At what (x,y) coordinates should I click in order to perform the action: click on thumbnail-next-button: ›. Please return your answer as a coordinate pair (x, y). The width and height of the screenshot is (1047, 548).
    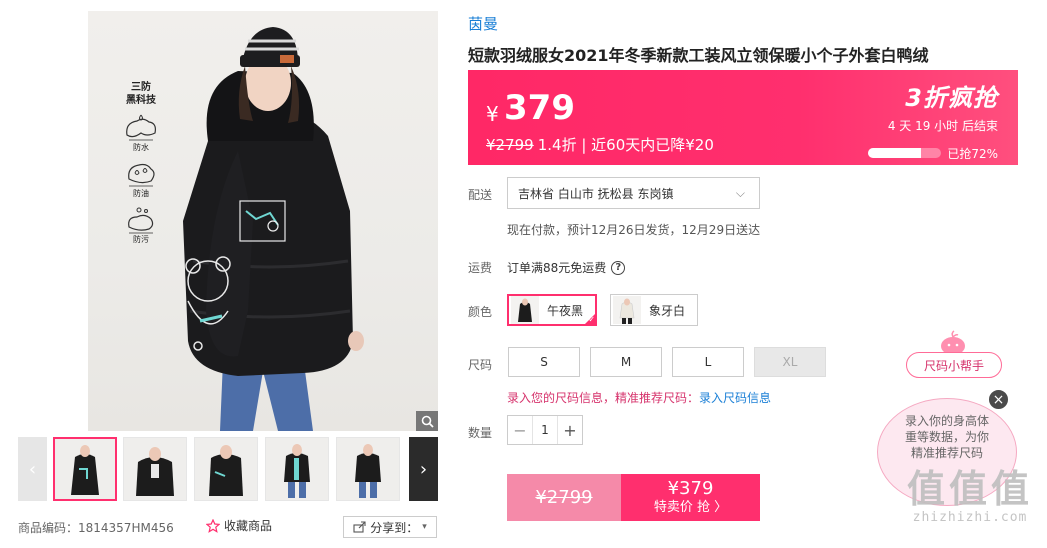
    Looking at the image, I should click on (423, 469).